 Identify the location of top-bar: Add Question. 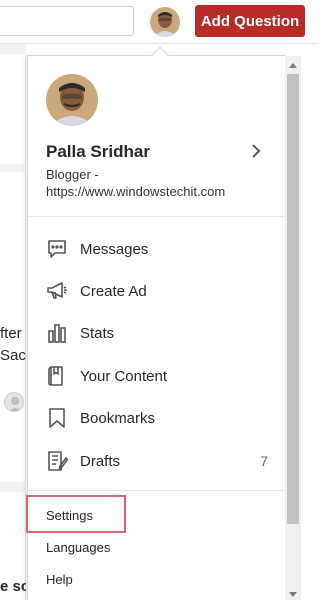
(159, 22).